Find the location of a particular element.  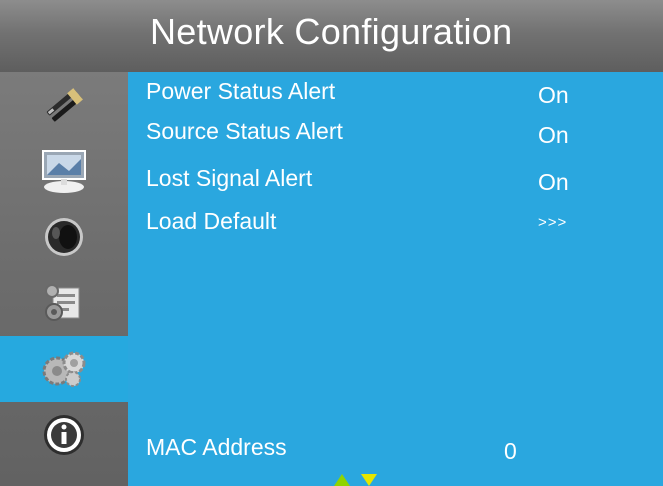

sidebar-item-picture is located at coordinates (64, 171).